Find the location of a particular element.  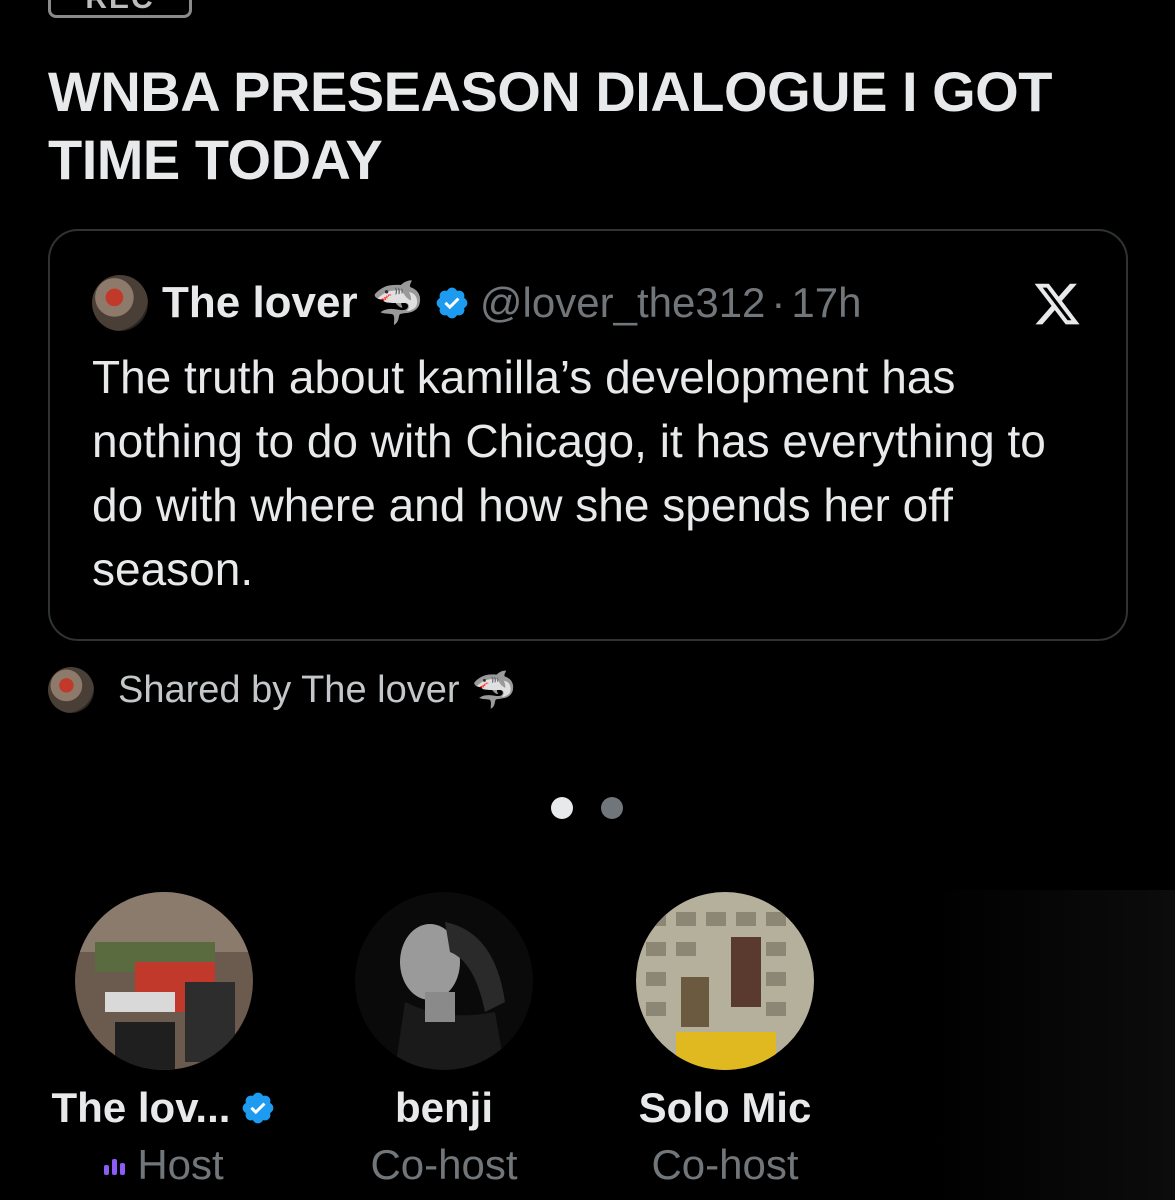

page-indicator is located at coordinates (587, 808).